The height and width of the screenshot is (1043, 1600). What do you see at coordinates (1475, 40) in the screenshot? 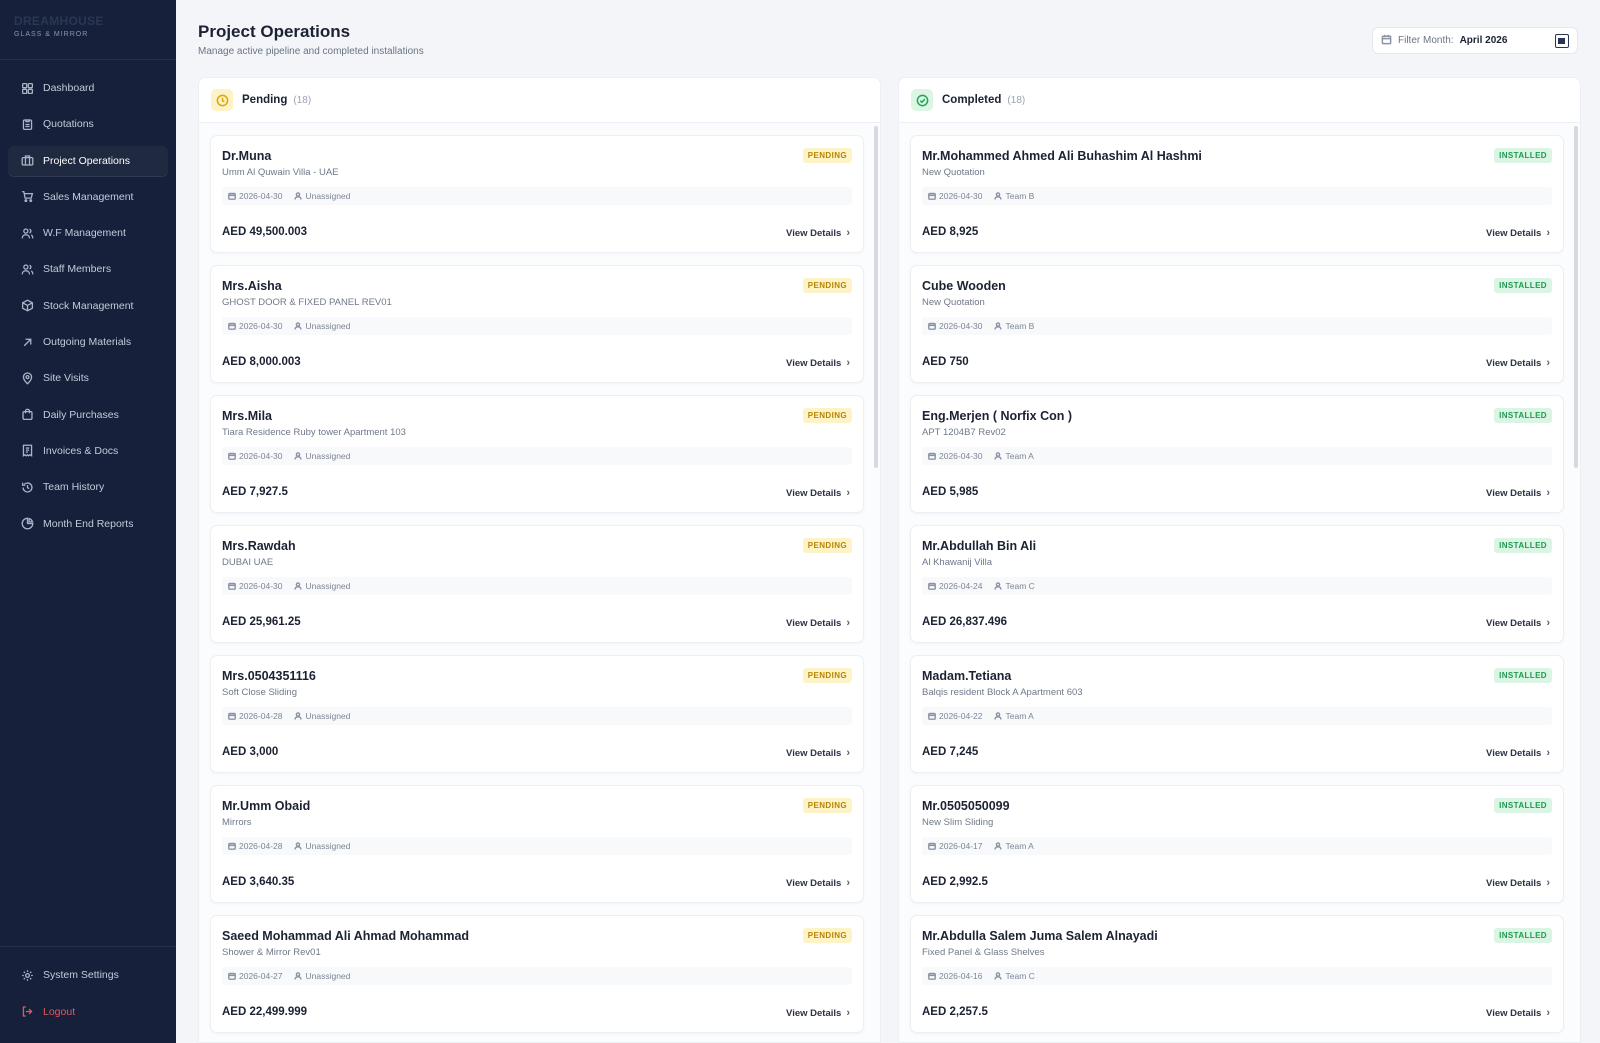
I see `filter-month-field: Filter Month: April 2026` at bounding box center [1475, 40].